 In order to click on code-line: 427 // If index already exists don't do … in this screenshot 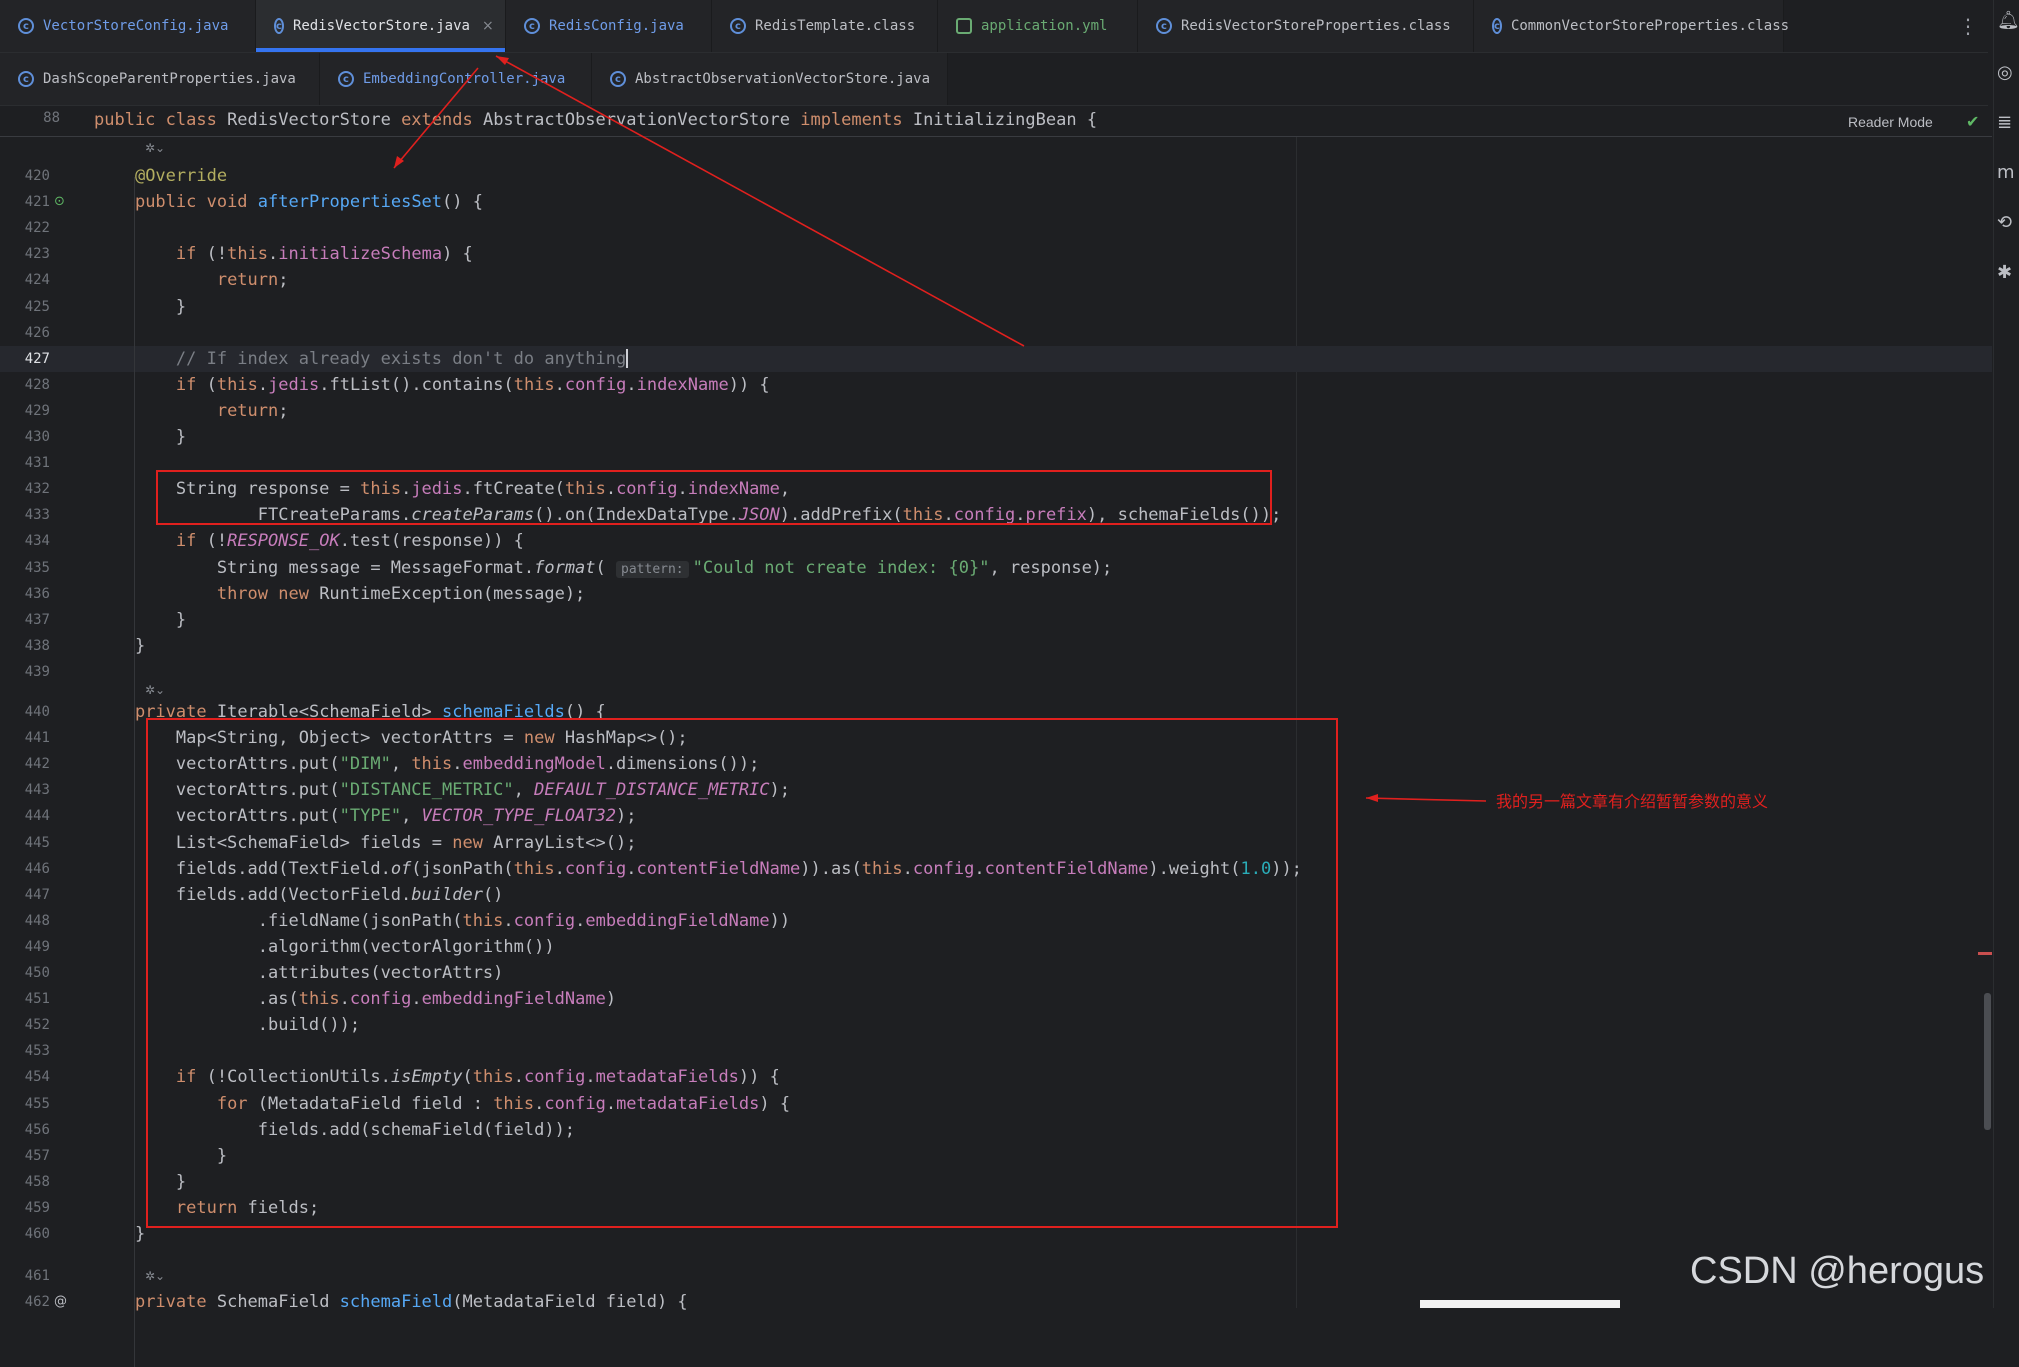, I will do `click(996, 358)`.